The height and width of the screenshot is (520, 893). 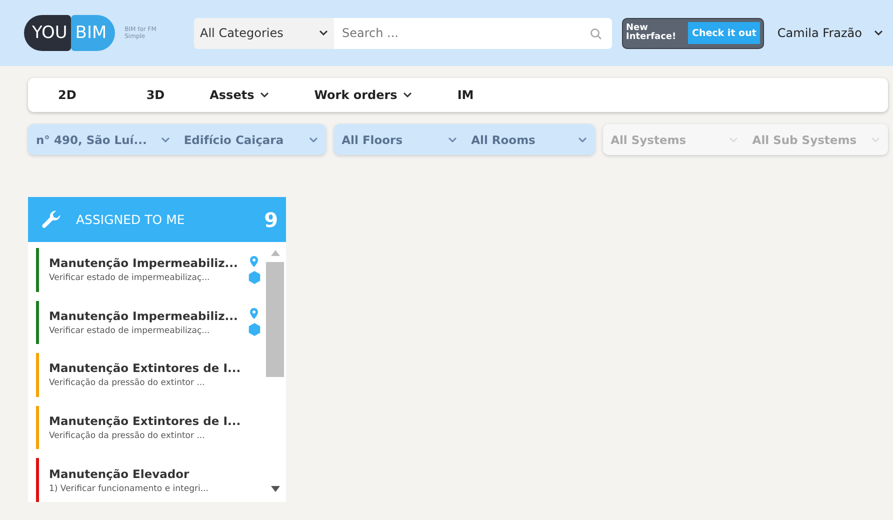 I want to click on logo-right: BIM, so click(x=93, y=33).